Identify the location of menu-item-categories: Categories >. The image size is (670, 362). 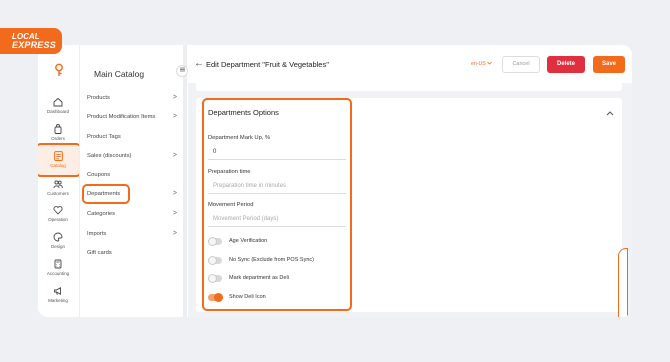
(133, 214).